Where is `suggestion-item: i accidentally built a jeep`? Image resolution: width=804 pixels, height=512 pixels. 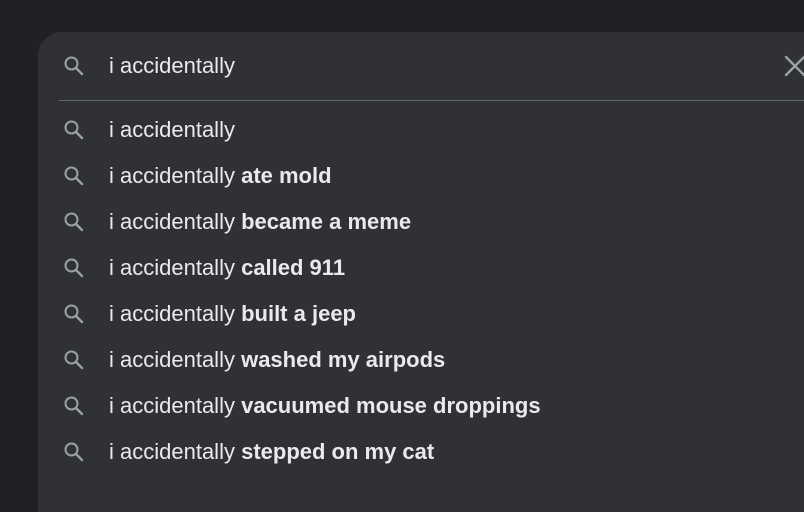 suggestion-item: i accidentally built a jeep is located at coordinates (421, 314).